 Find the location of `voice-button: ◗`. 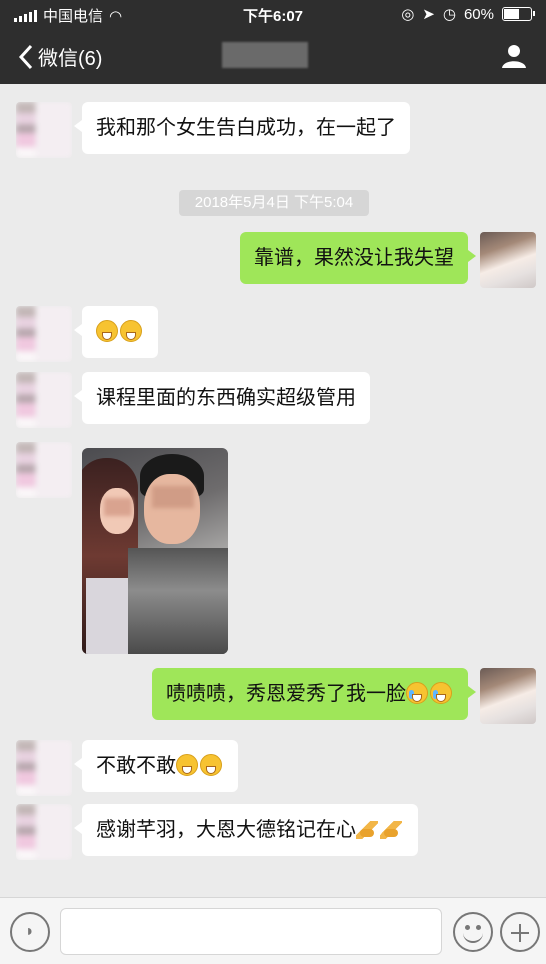

voice-button: ◗ is located at coordinates (30, 932).